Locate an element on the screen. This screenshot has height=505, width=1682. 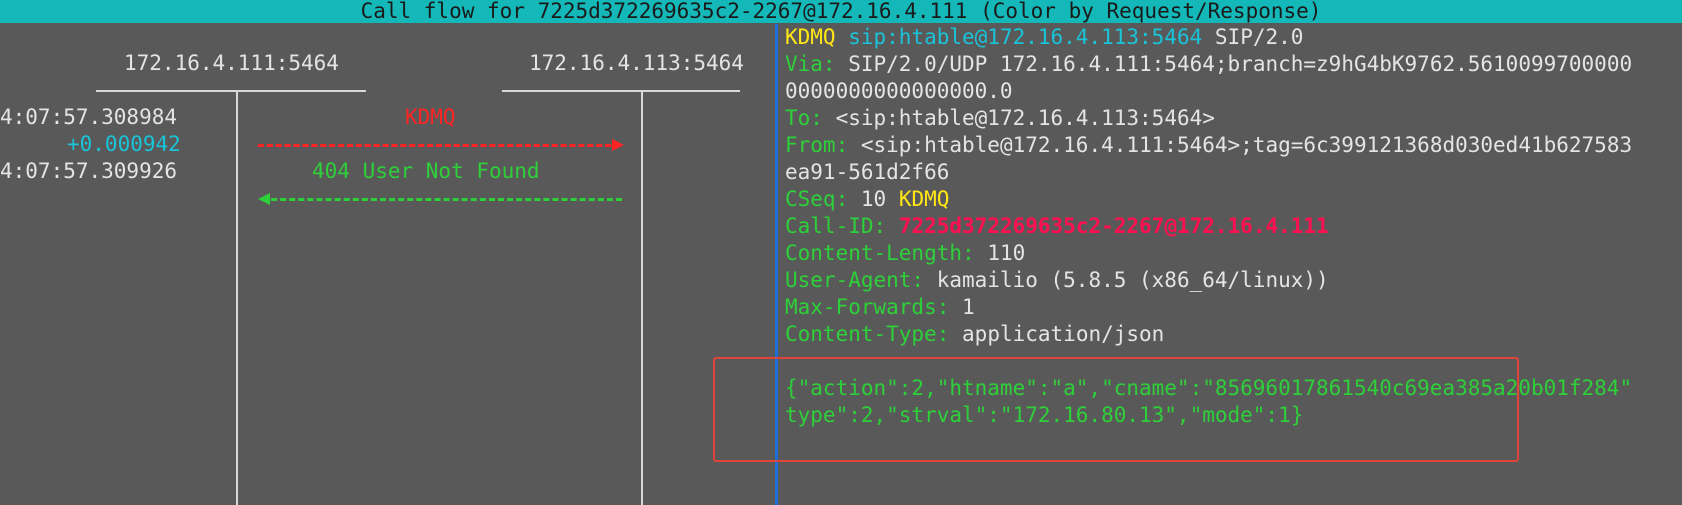
response-arrow is located at coordinates (440, 199).